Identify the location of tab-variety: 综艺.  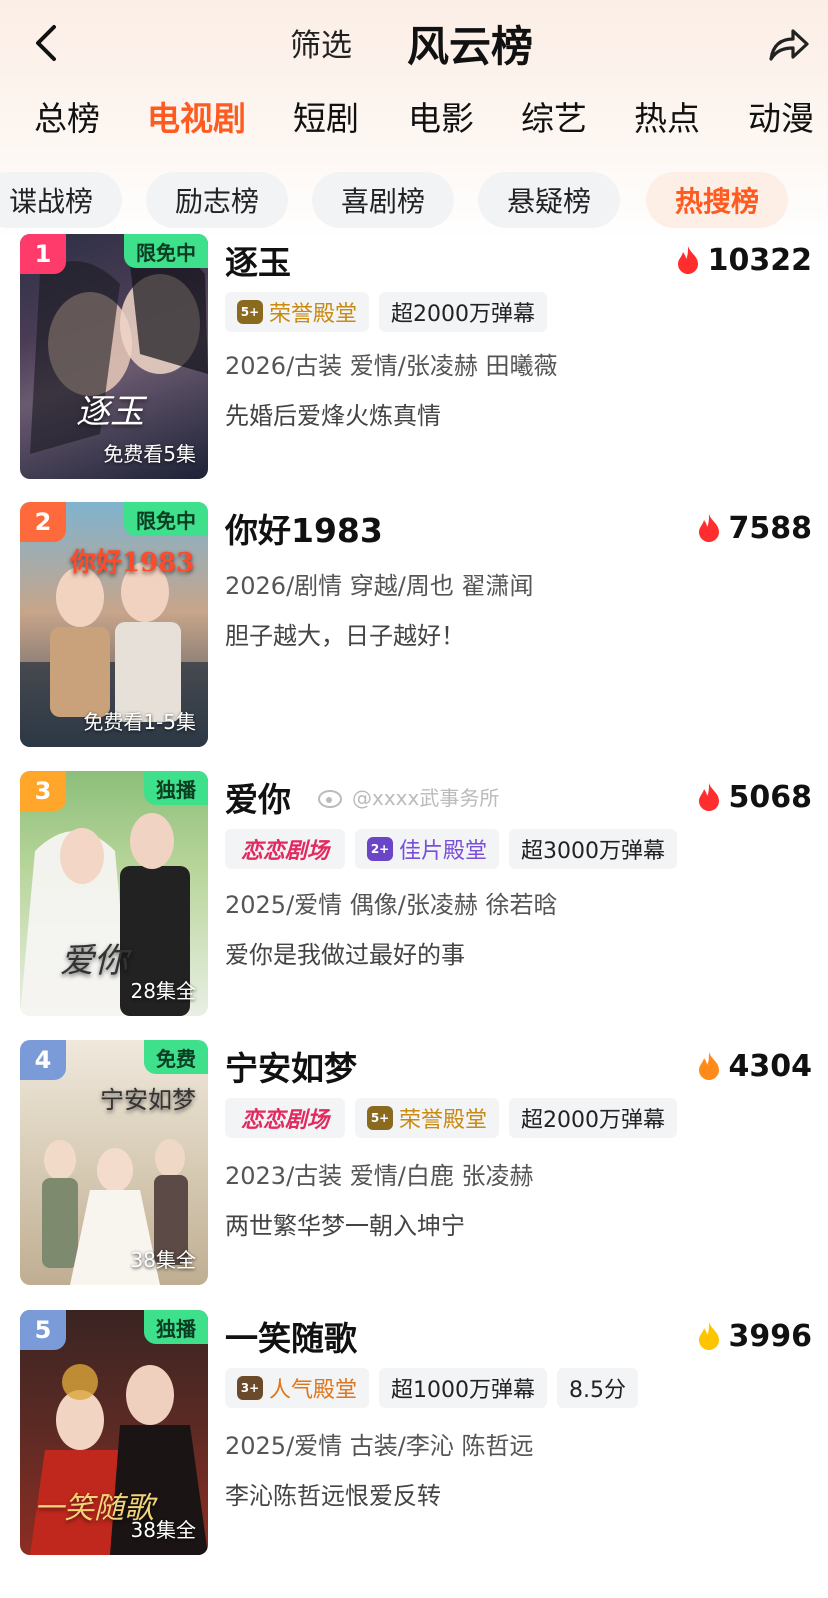
(554, 116).